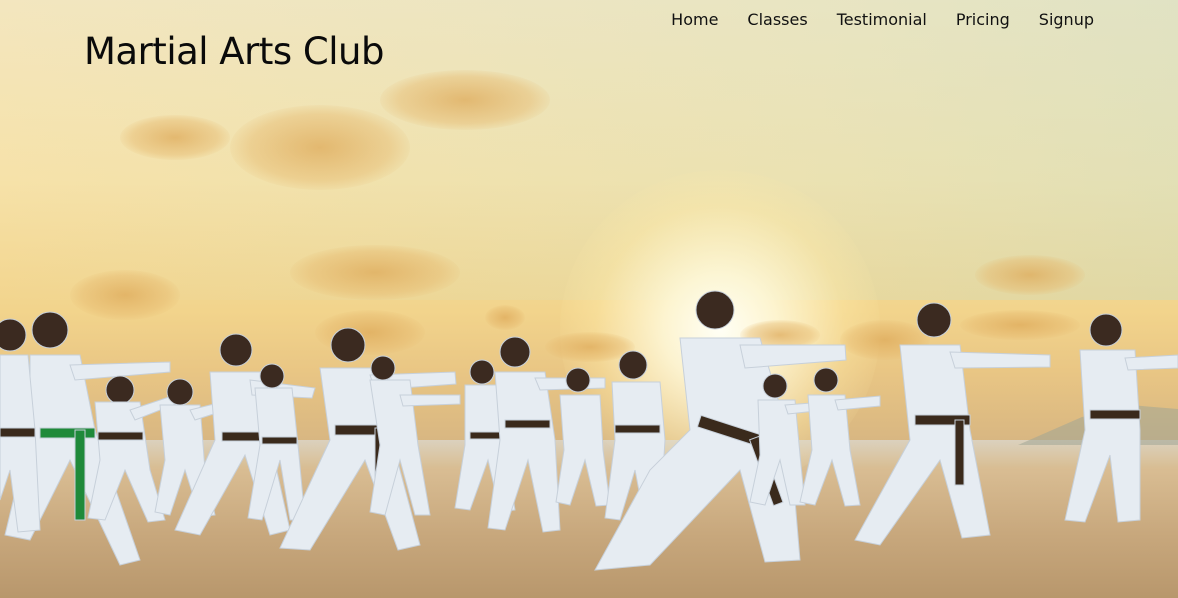 The height and width of the screenshot is (598, 1178). Describe the element at coordinates (777, 19) in the screenshot. I see `nav-classes-link: Classes` at that location.